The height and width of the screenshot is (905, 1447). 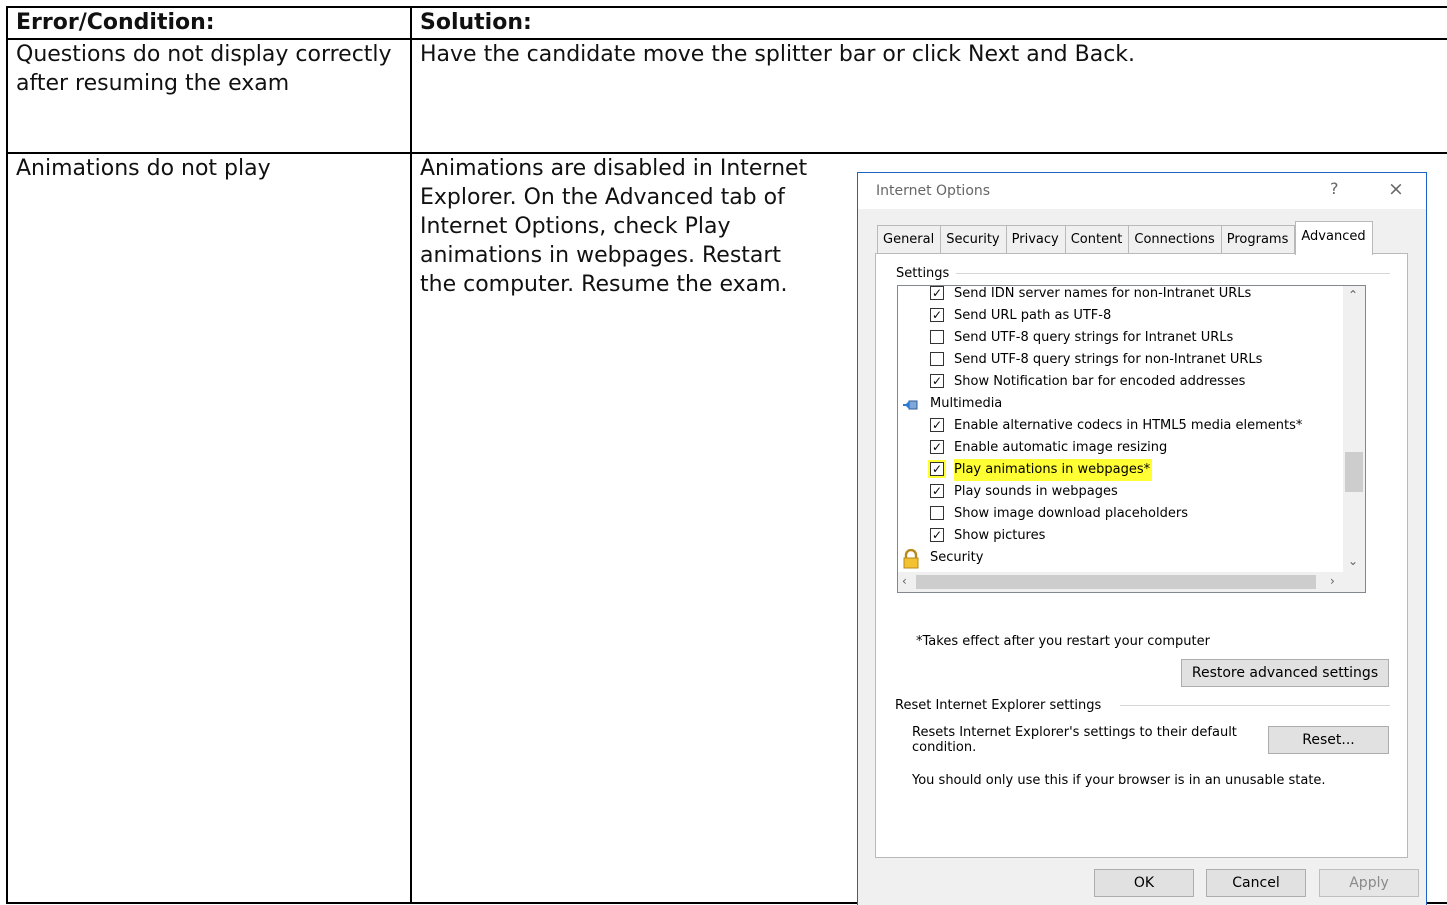 What do you see at coordinates (1369, 883) in the screenshot?
I see `apply-button: Apply` at bounding box center [1369, 883].